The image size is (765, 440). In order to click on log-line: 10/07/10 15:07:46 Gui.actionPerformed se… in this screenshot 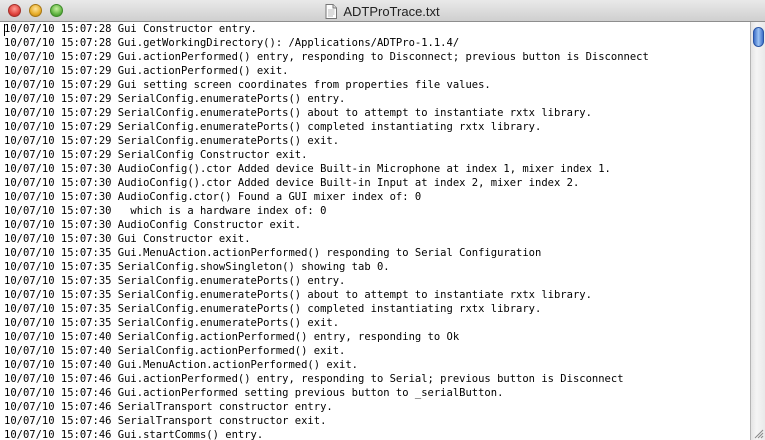, I will do `click(254, 393)`.